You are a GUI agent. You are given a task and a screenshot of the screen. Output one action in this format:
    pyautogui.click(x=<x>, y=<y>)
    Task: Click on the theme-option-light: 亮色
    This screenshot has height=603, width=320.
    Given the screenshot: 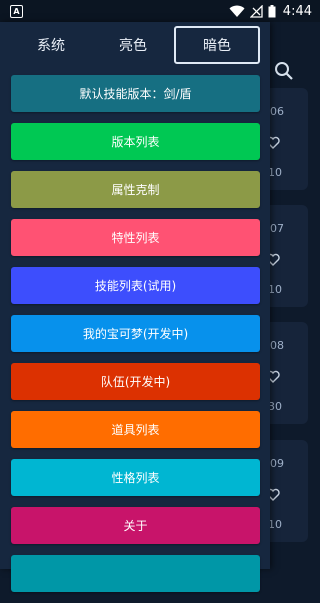 What is the action you would take?
    pyautogui.click(x=133, y=45)
    